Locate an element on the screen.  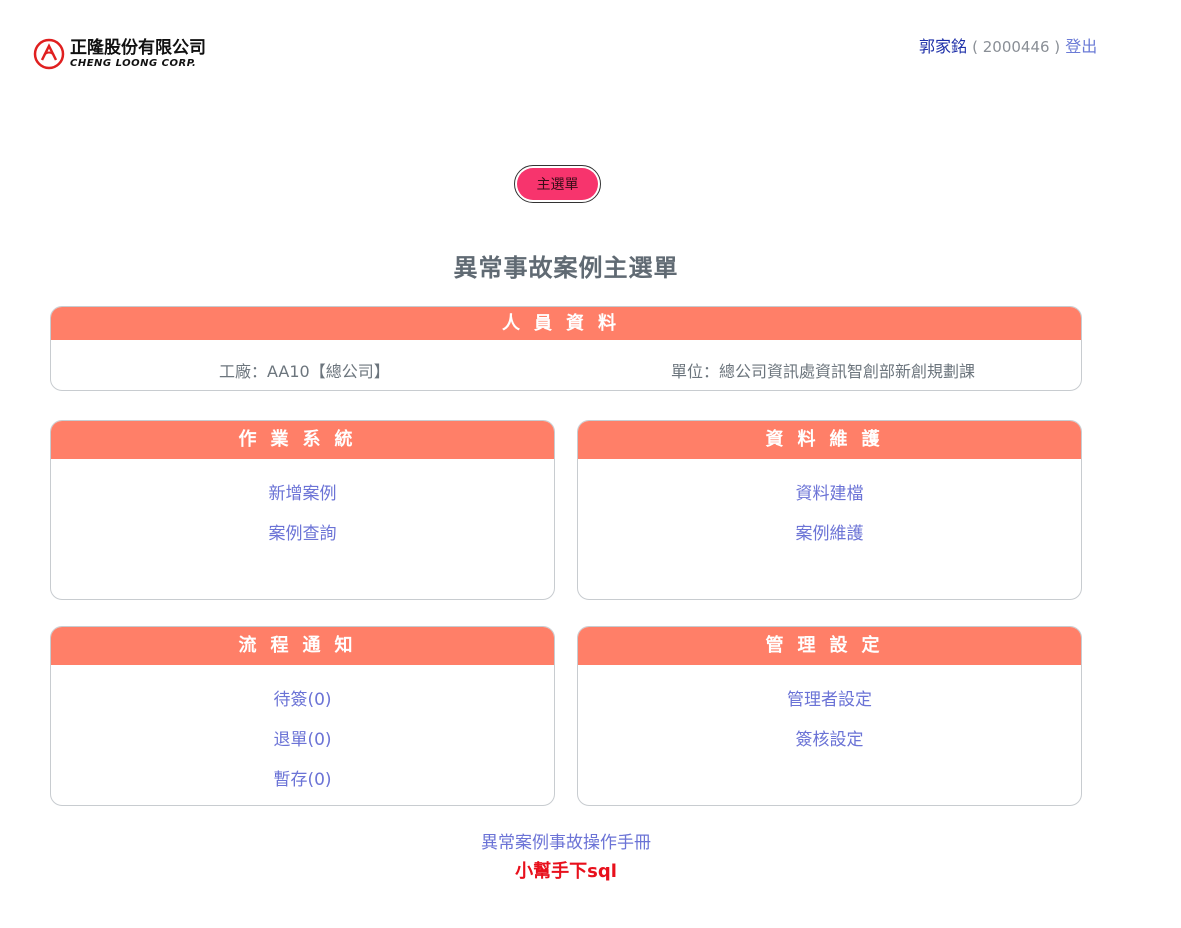
user-name: 郭家銘 is located at coordinates (943, 46).